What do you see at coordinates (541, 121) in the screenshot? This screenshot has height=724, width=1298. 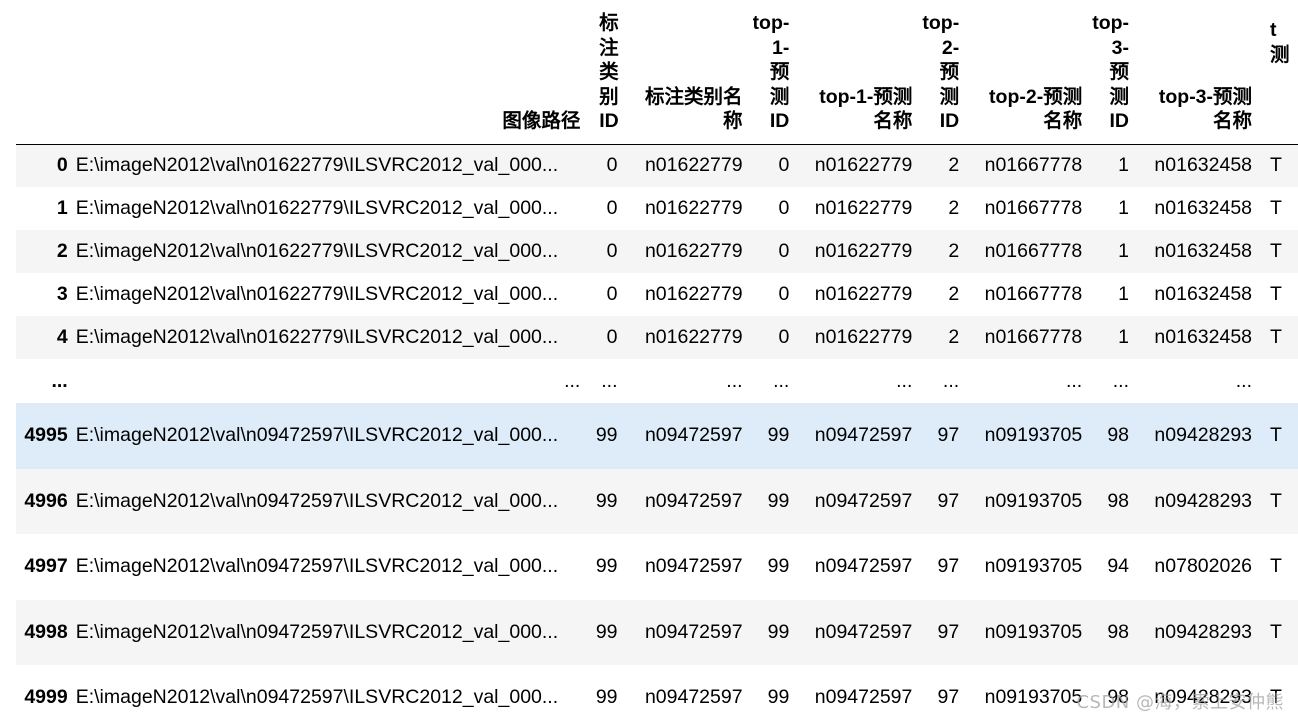 I see `header-image-path: 图像路径` at bounding box center [541, 121].